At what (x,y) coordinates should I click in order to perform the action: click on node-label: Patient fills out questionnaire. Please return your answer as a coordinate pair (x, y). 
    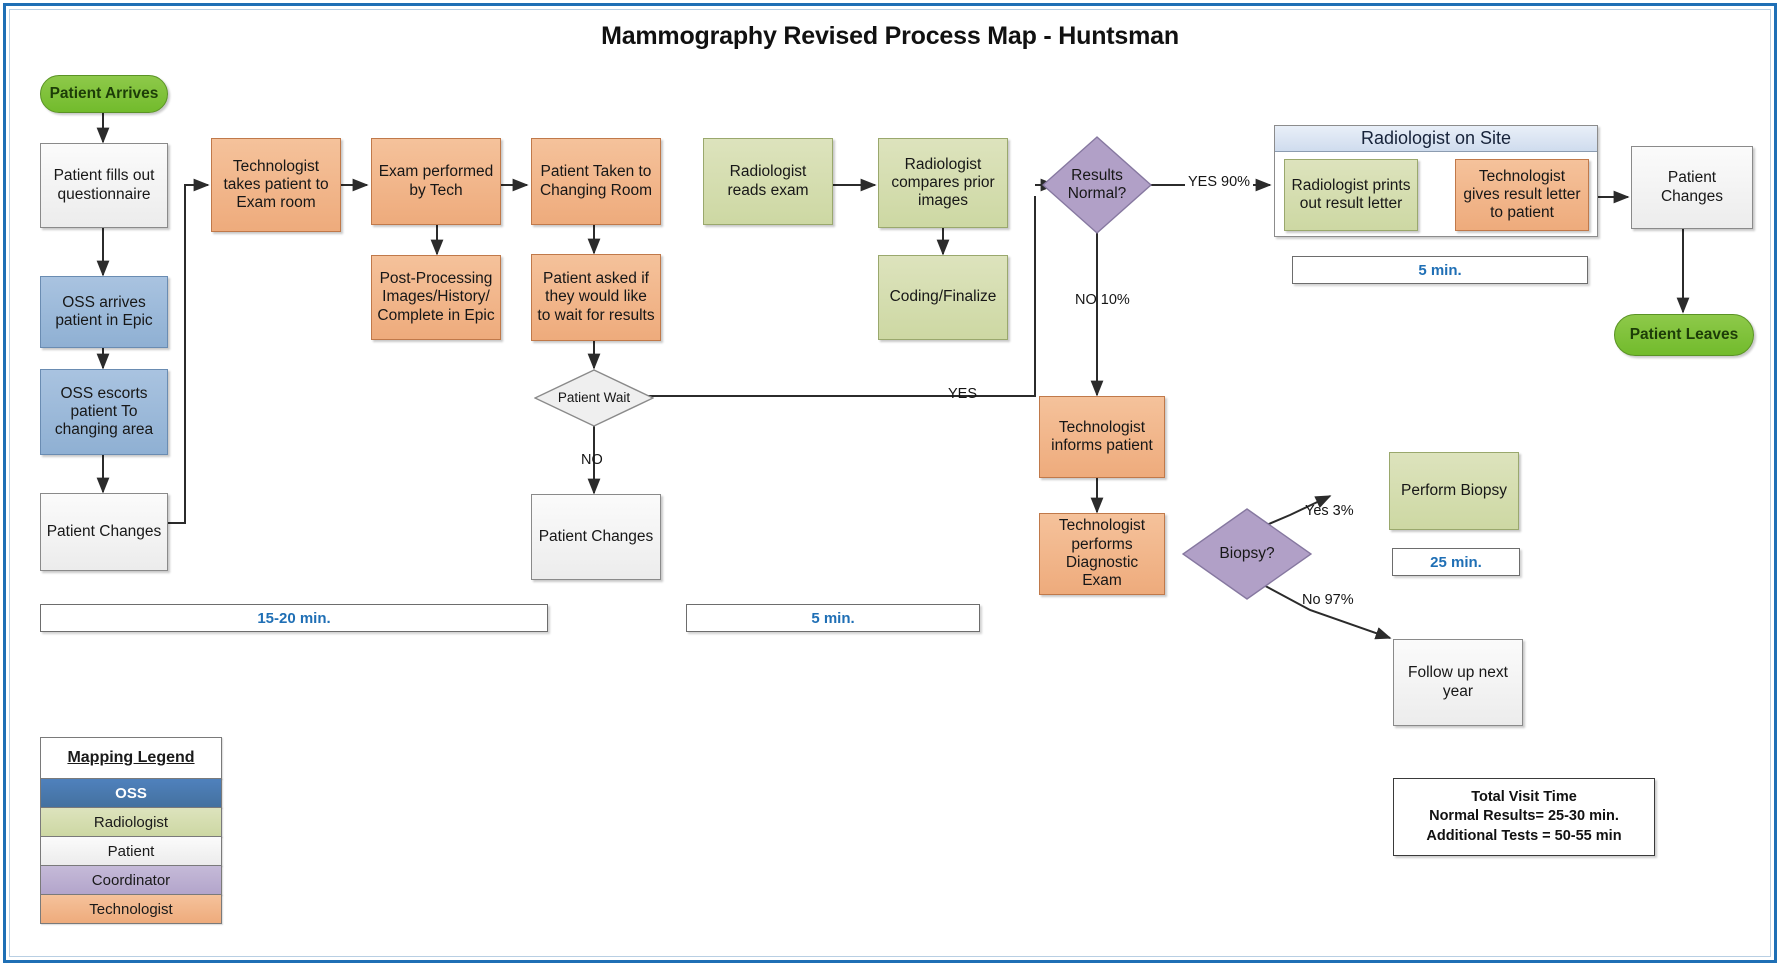
    Looking at the image, I should click on (104, 185).